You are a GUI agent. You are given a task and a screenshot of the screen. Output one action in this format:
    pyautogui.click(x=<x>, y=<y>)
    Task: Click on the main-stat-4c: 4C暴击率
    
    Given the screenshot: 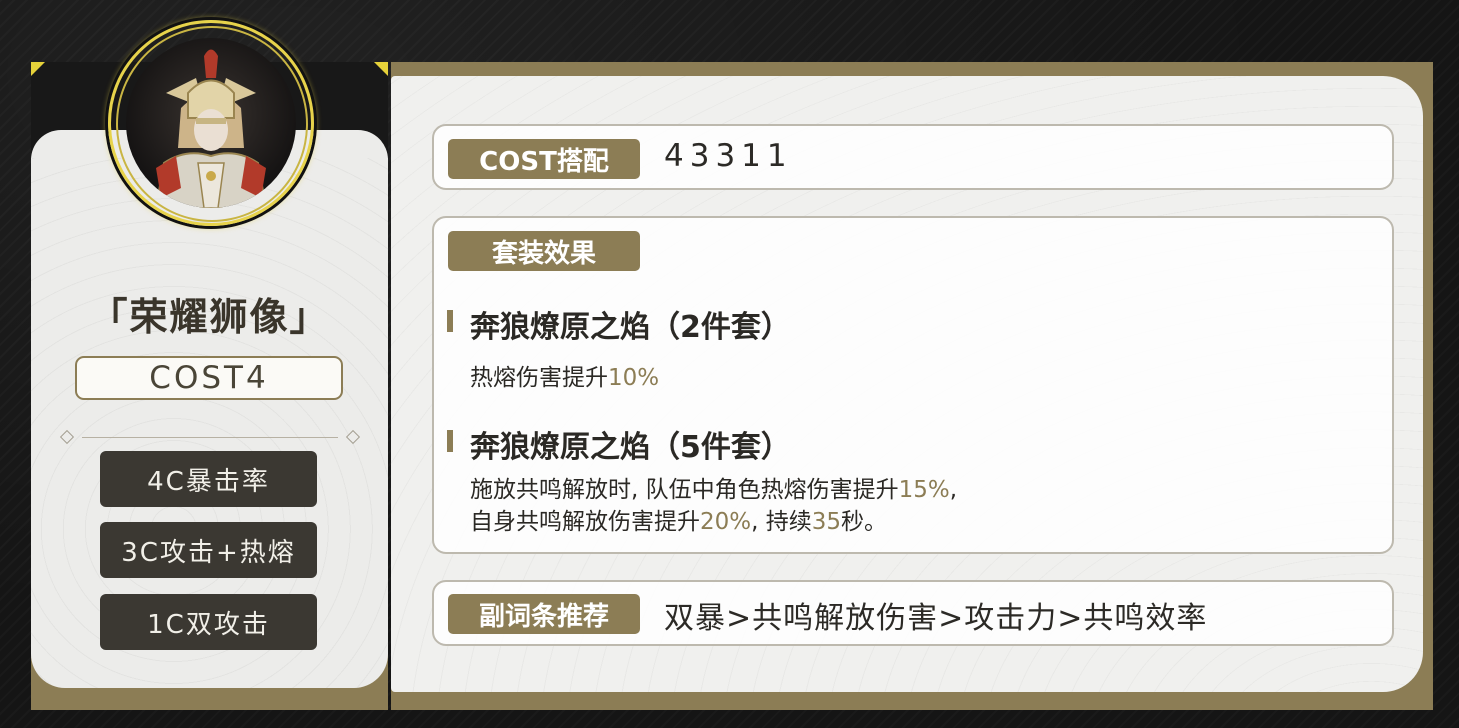 What is the action you would take?
    pyautogui.click(x=208, y=479)
    